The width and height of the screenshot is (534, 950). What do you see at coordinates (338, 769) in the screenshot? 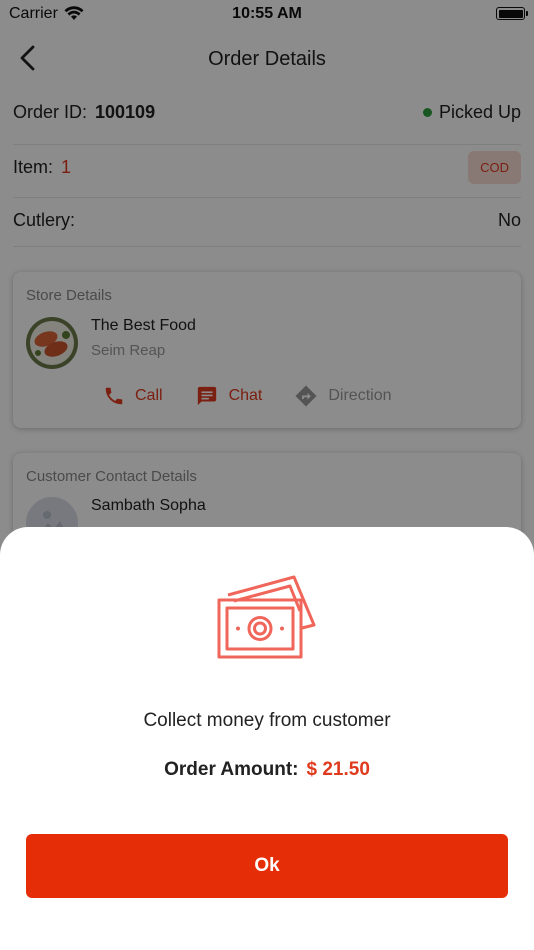
I see `order-amount-value: $ 21.50` at bounding box center [338, 769].